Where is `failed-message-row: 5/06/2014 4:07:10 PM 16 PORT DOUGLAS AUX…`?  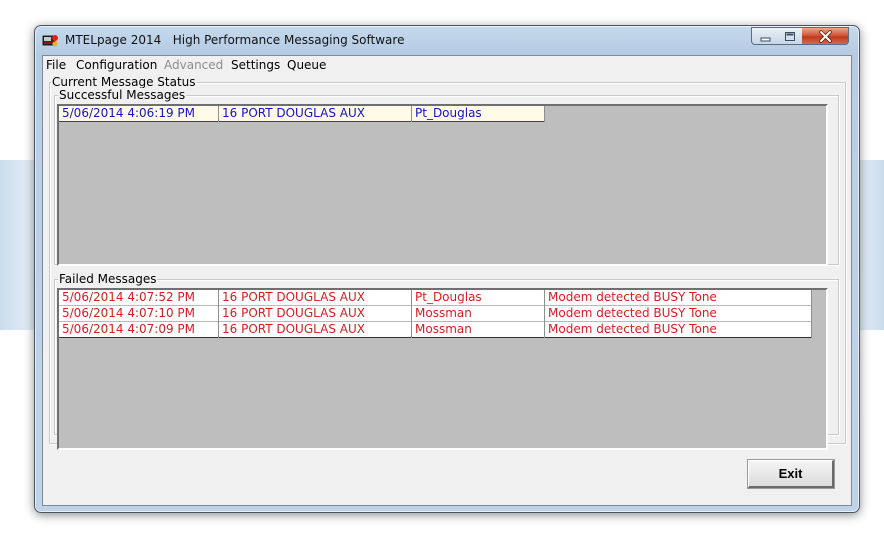
failed-message-row: 5/06/2014 4:07:10 PM 16 PORT DOUGLAS AUX… is located at coordinates (435, 314).